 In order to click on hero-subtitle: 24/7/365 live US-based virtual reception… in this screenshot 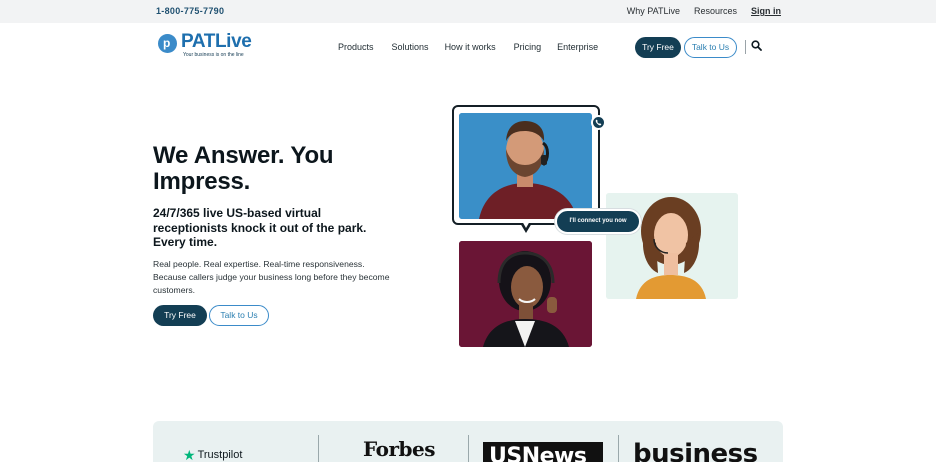, I will do `click(260, 227)`.